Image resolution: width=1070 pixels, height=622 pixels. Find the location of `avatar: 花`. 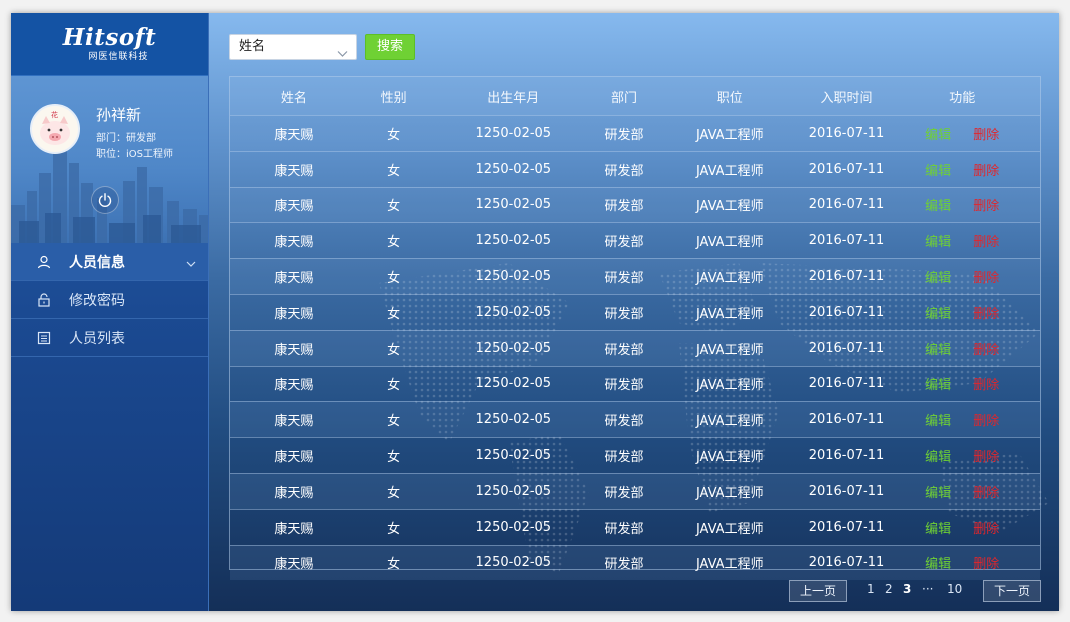

avatar: 花 is located at coordinates (55, 129).